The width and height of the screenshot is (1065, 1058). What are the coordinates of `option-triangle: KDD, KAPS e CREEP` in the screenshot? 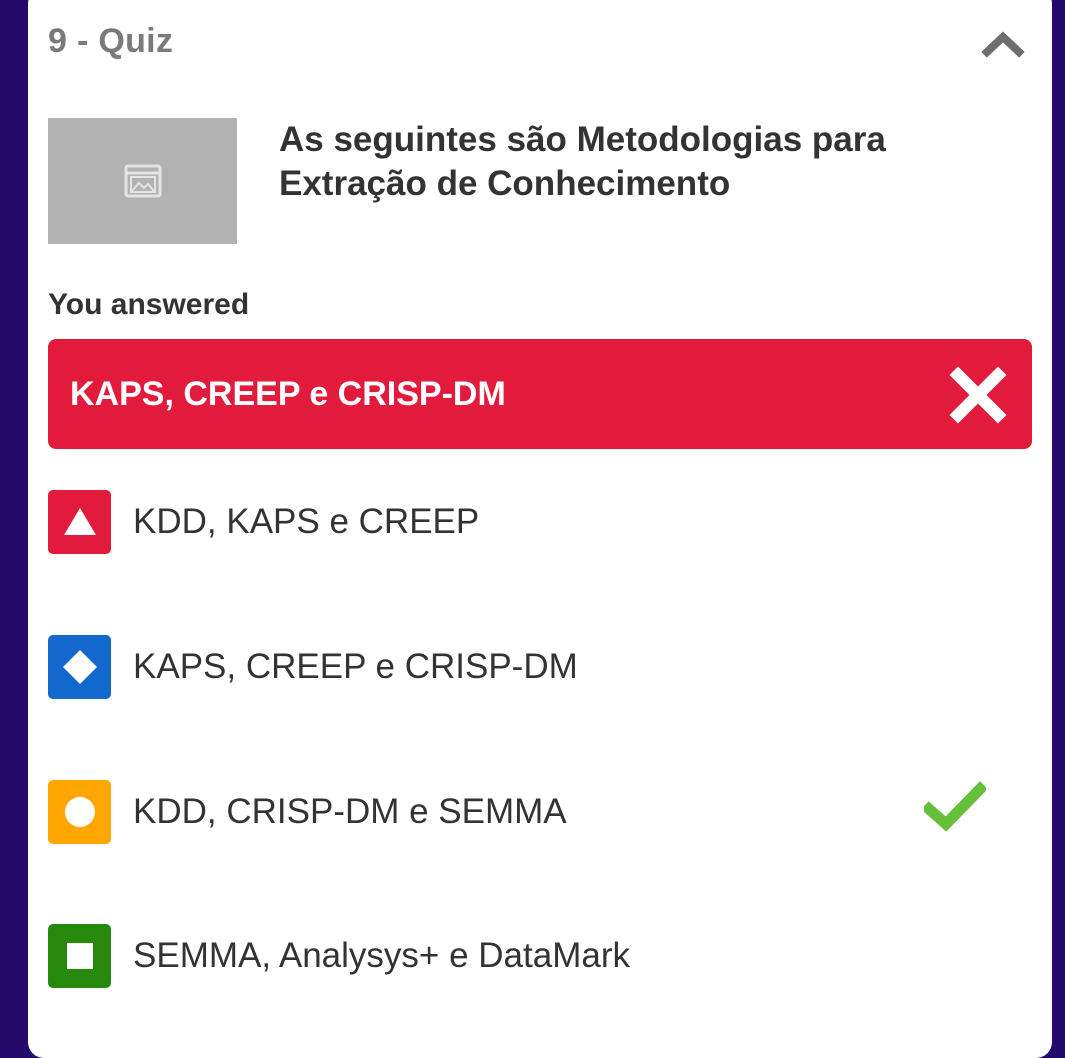 It's located at (528, 522).